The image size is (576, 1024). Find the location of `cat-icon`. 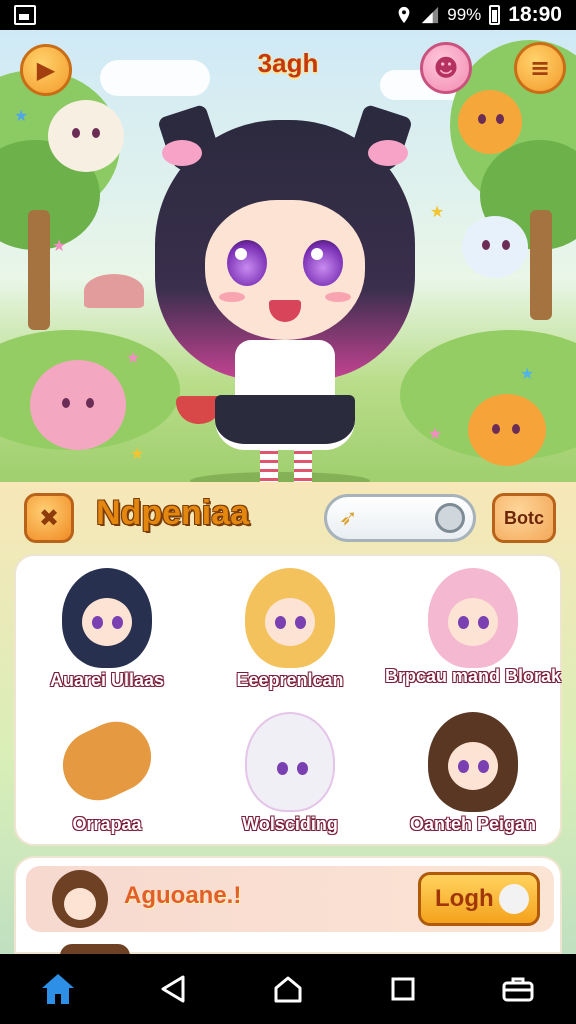

cat-icon is located at coordinates (514, 899).